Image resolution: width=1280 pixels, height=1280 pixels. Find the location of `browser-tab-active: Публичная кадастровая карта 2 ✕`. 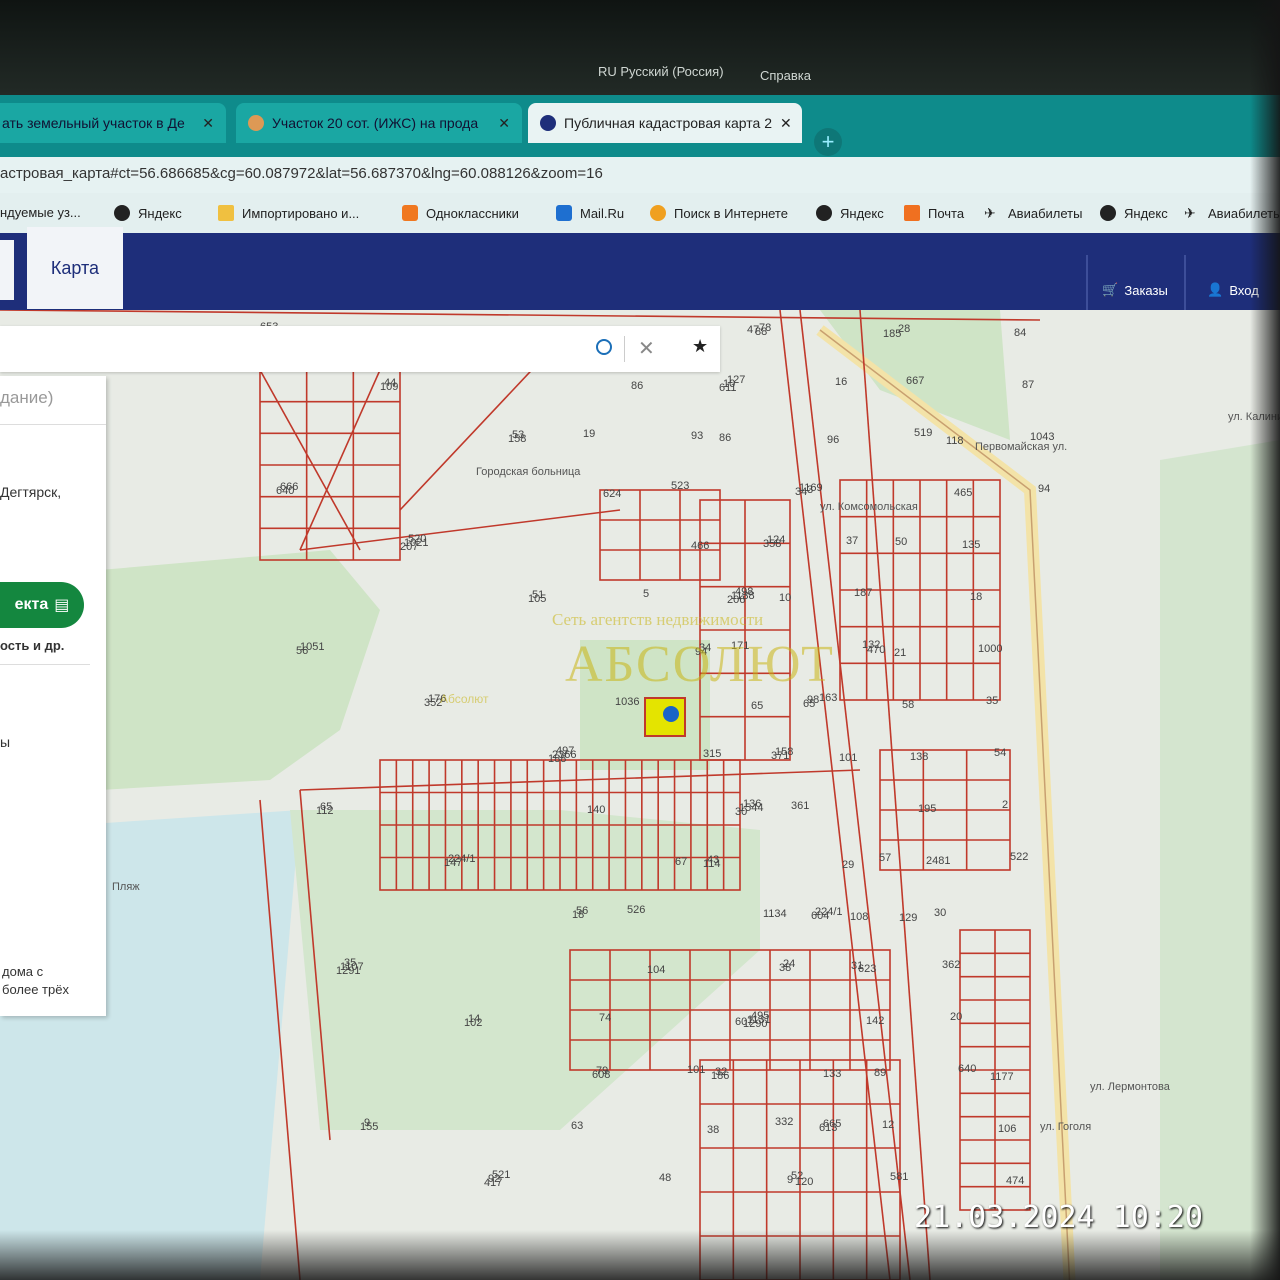

browser-tab-active: Публичная кадастровая карта 2 ✕ is located at coordinates (665, 123).